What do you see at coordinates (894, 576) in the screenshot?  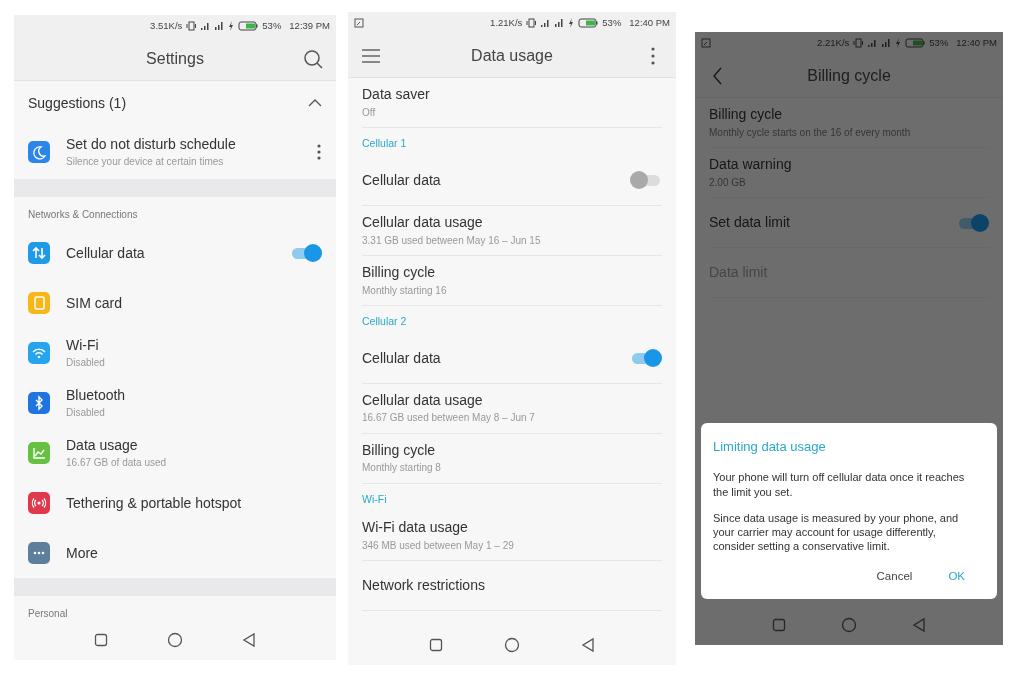 I see `dialog-button: Cancel` at bounding box center [894, 576].